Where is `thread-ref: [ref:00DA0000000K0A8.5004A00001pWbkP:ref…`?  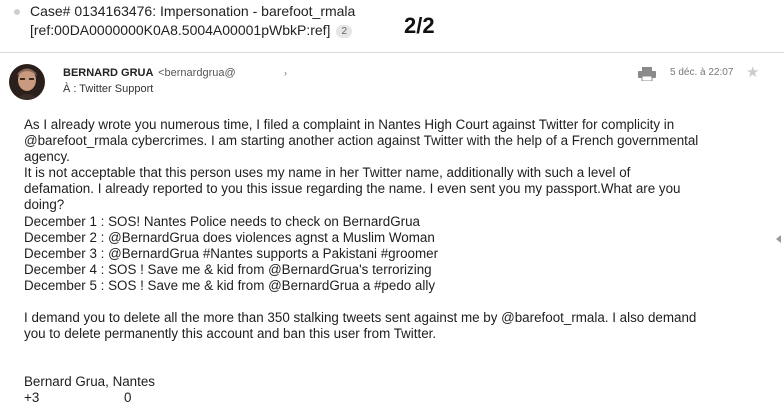
thread-ref: [ref:00DA0000000K0A8.5004A00001pWbkP:ref… is located at coordinates (191, 30).